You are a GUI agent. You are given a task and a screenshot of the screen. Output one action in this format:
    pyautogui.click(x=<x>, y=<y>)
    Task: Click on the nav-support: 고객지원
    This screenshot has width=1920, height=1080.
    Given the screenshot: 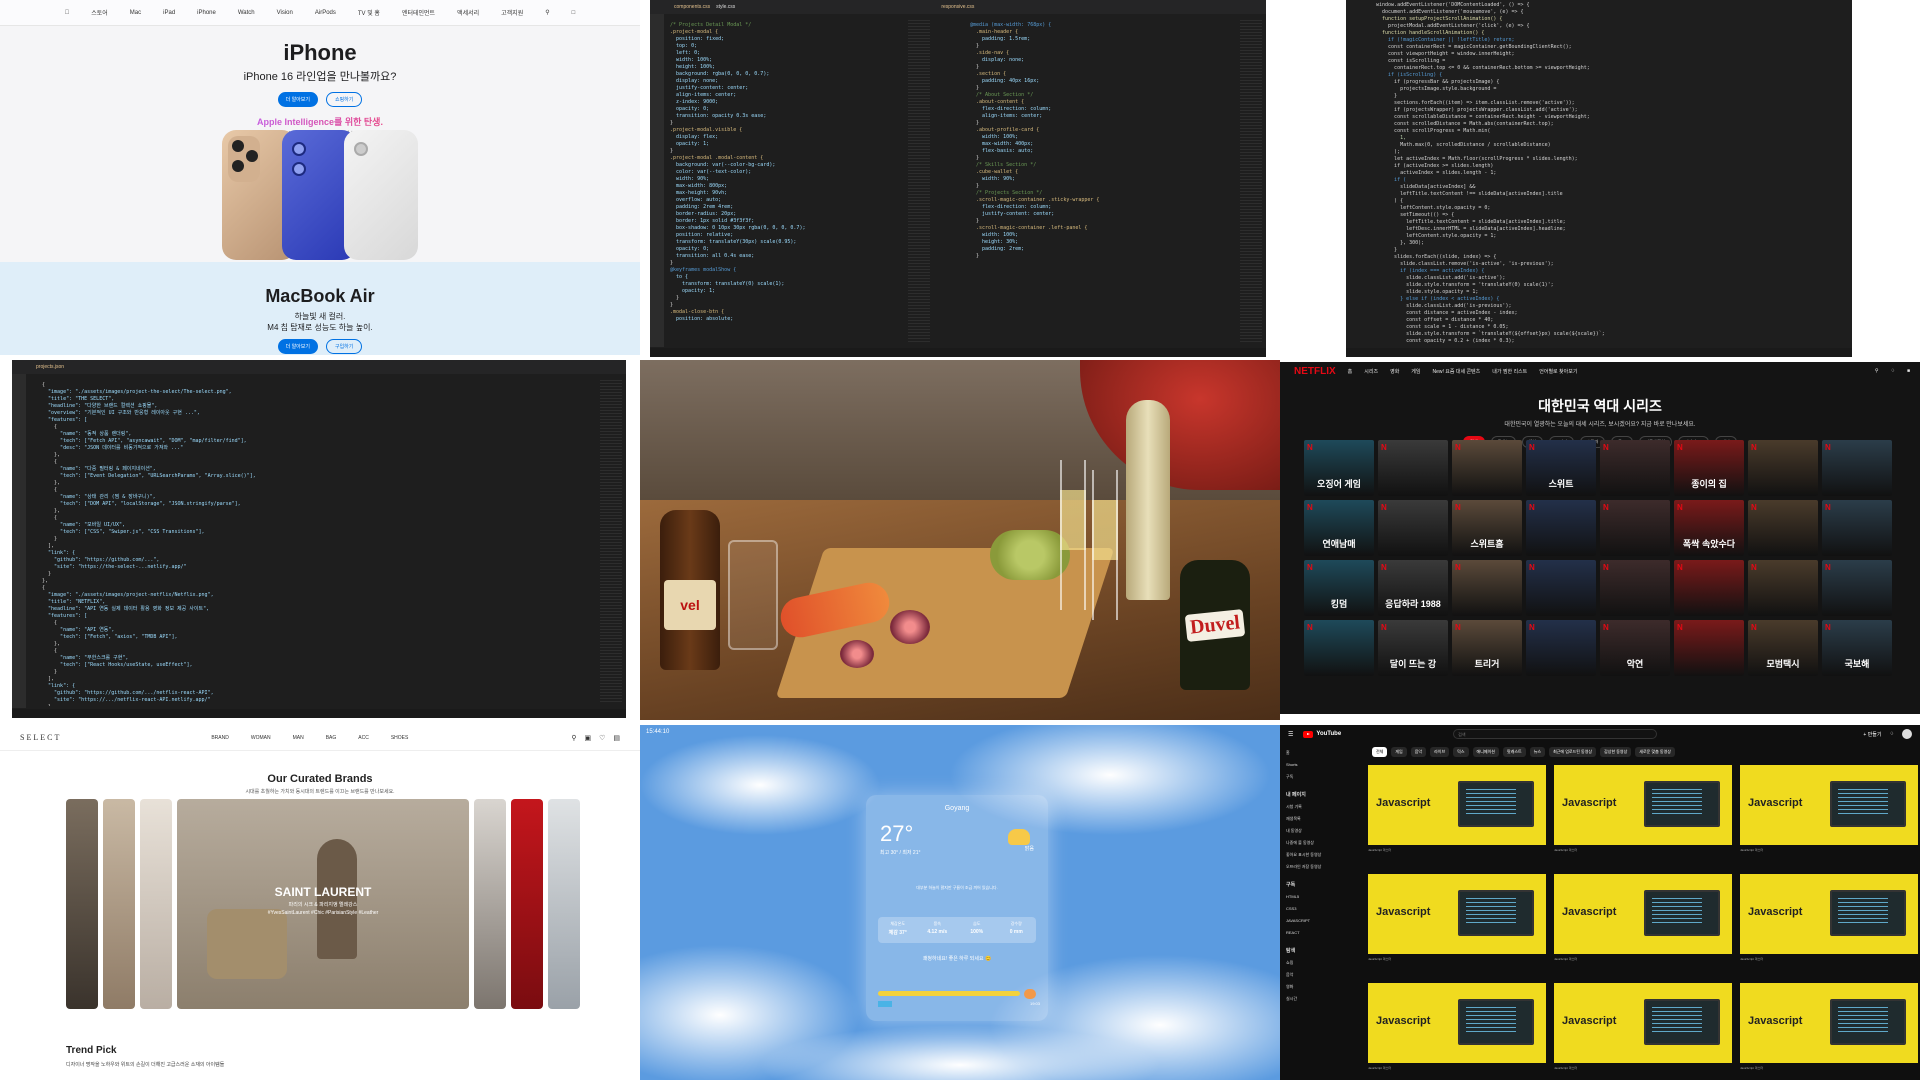 What is the action you would take?
    pyautogui.click(x=512, y=12)
    